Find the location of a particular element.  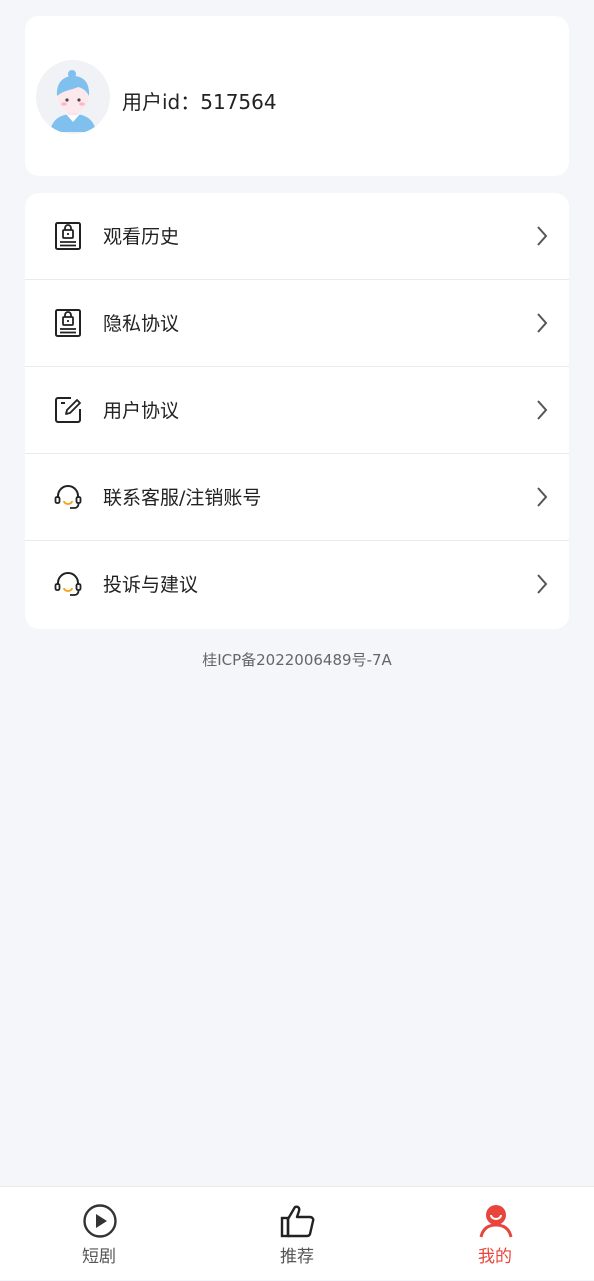

bottom-nav: 短剧 推荐 我的 is located at coordinates (297, 1233).